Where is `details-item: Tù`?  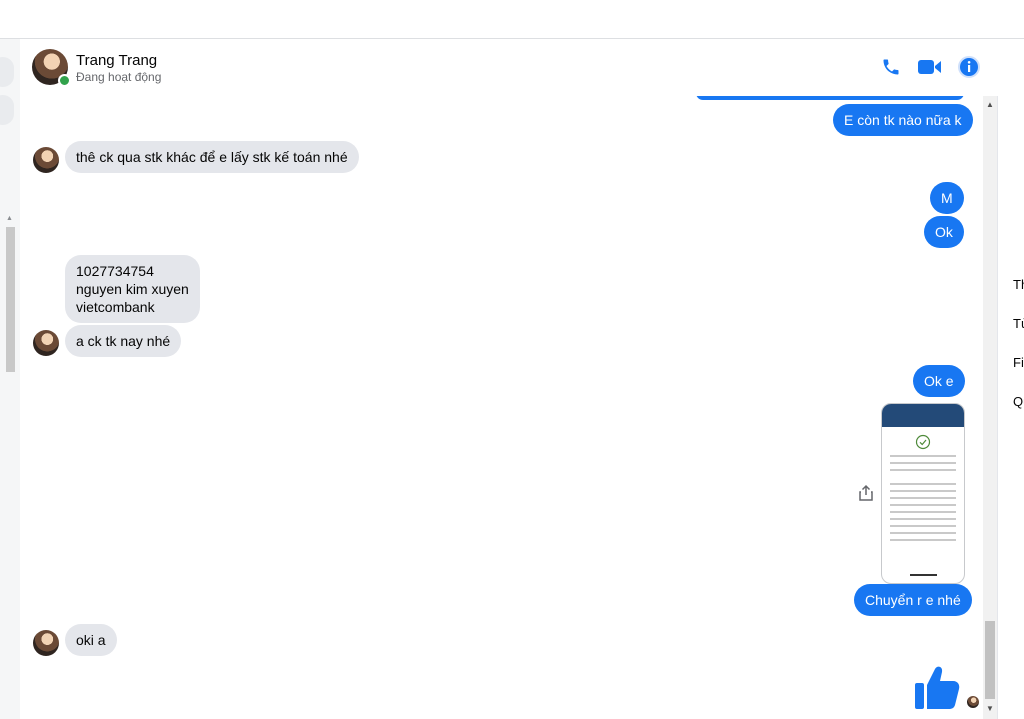 details-item: Tù is located at coordinates (1018, 323).